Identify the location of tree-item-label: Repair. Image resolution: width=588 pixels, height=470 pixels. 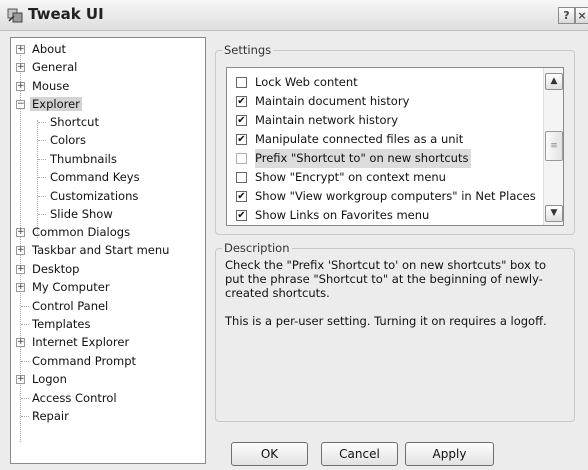
(50, 416).